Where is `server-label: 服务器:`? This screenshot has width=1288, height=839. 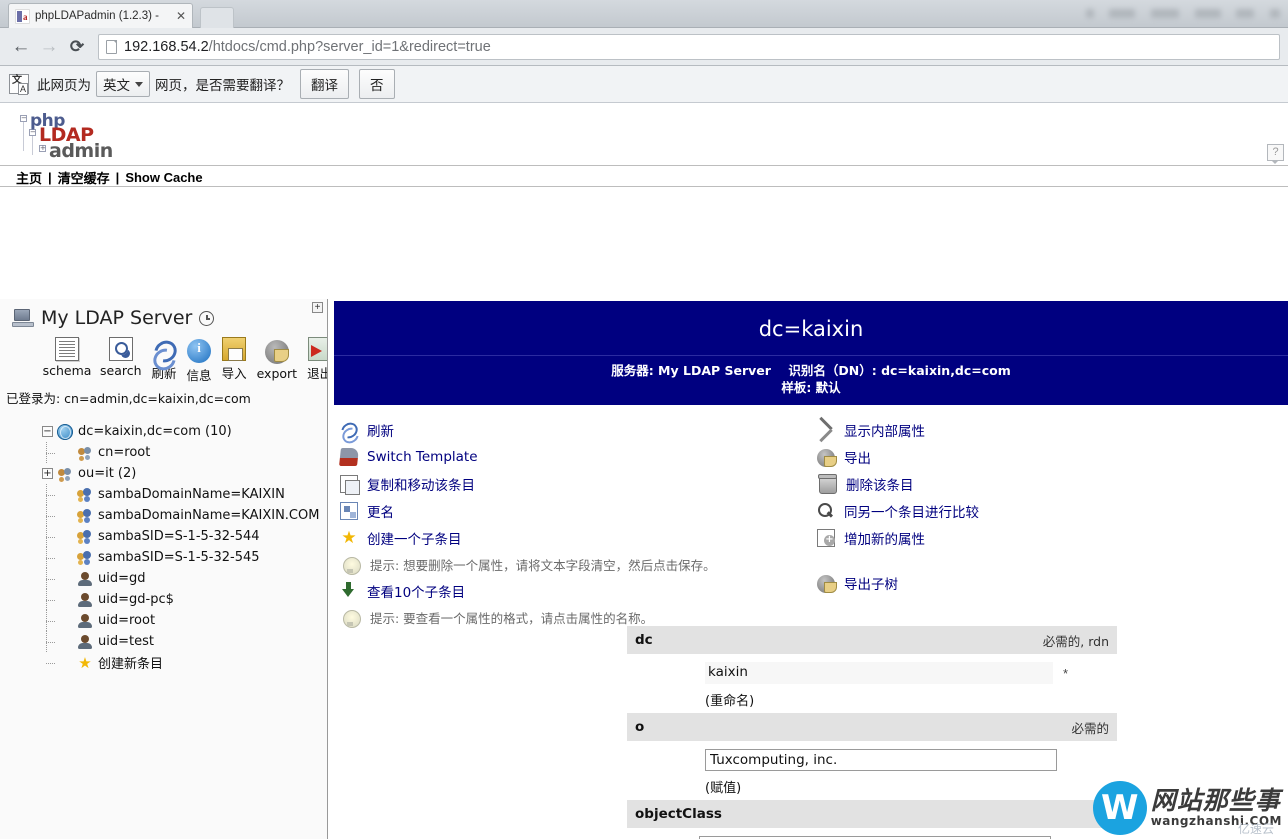
server-label: 服务器: is located at coordinates (632, 370).